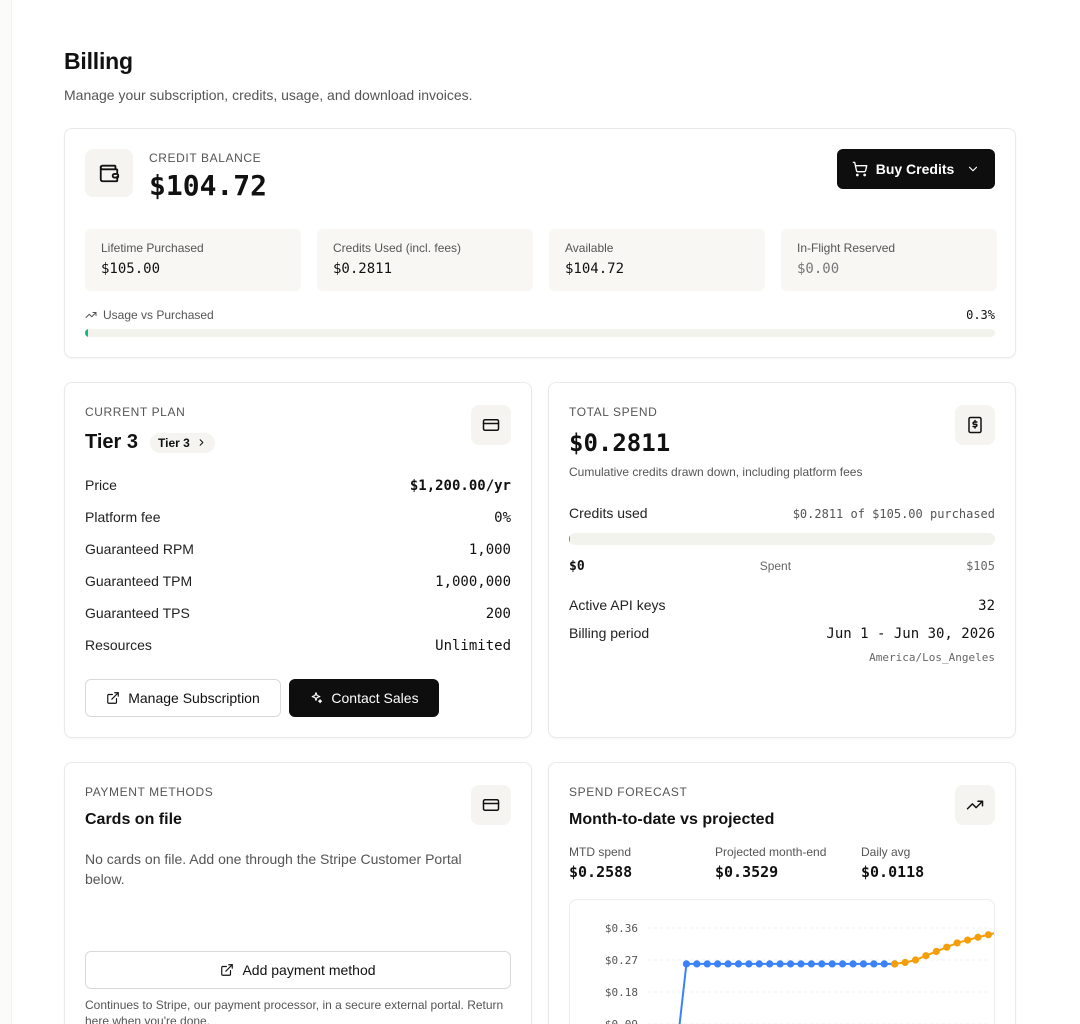 This screenshot has width=1080, height=1024. I want to click on receipt-dollar-icon, so click(975, 425).